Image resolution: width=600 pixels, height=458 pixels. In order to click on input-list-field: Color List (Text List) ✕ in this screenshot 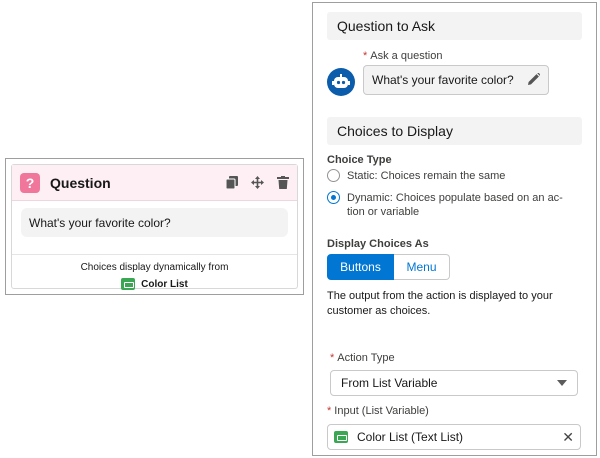, I will do `click(454, 437)`.